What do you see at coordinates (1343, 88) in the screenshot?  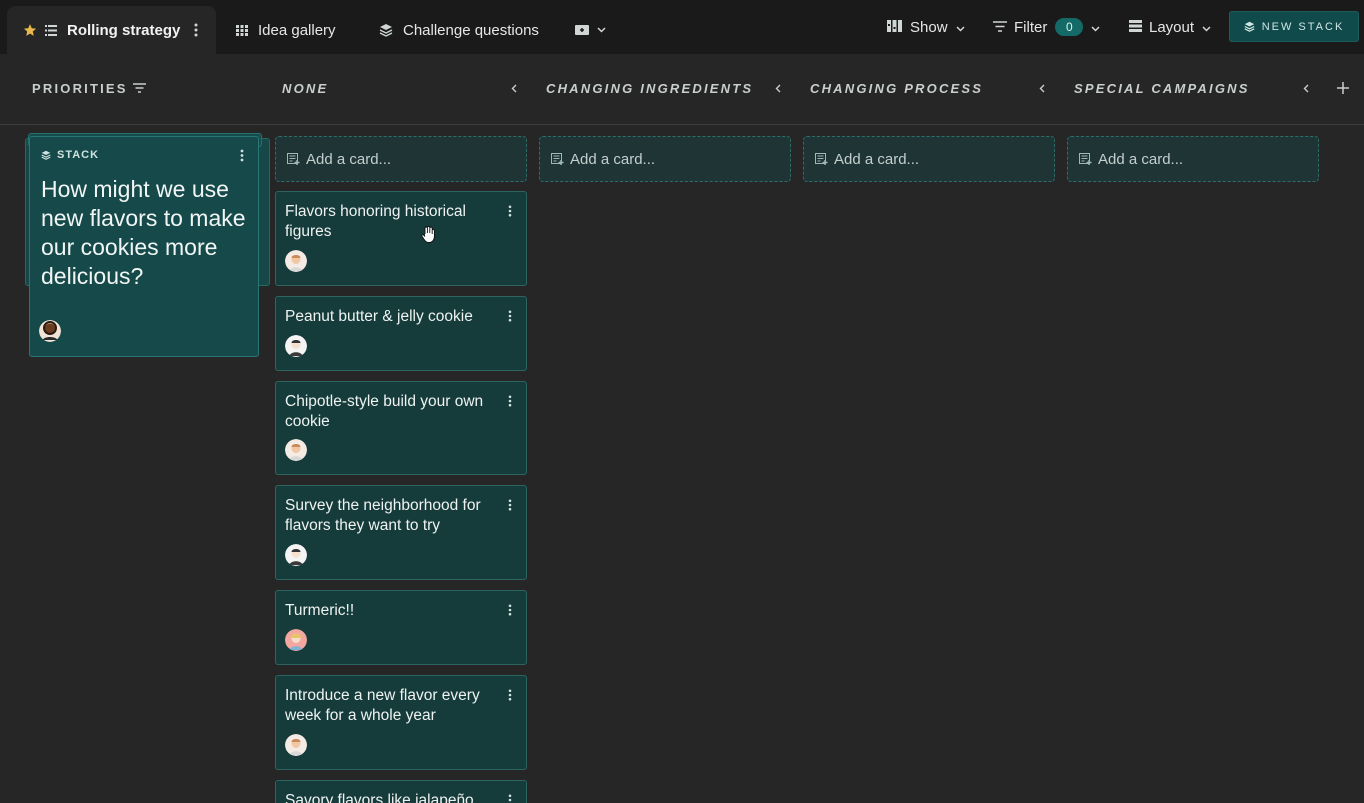 I see `add-column-icon` at bounding box center [1343, 88].